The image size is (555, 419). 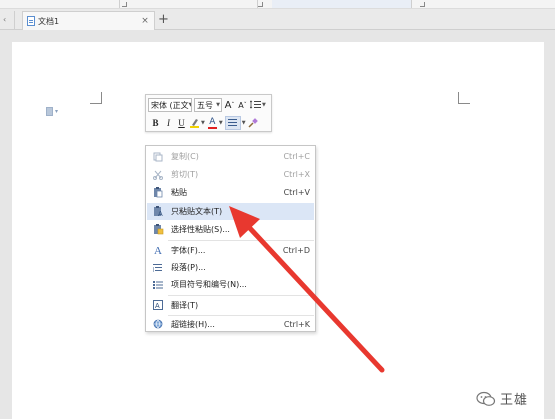 What do you see at coordinates (486, 398) in the screenshot?
I see `wechat-logo-icon` at bounding box center [486, 398].